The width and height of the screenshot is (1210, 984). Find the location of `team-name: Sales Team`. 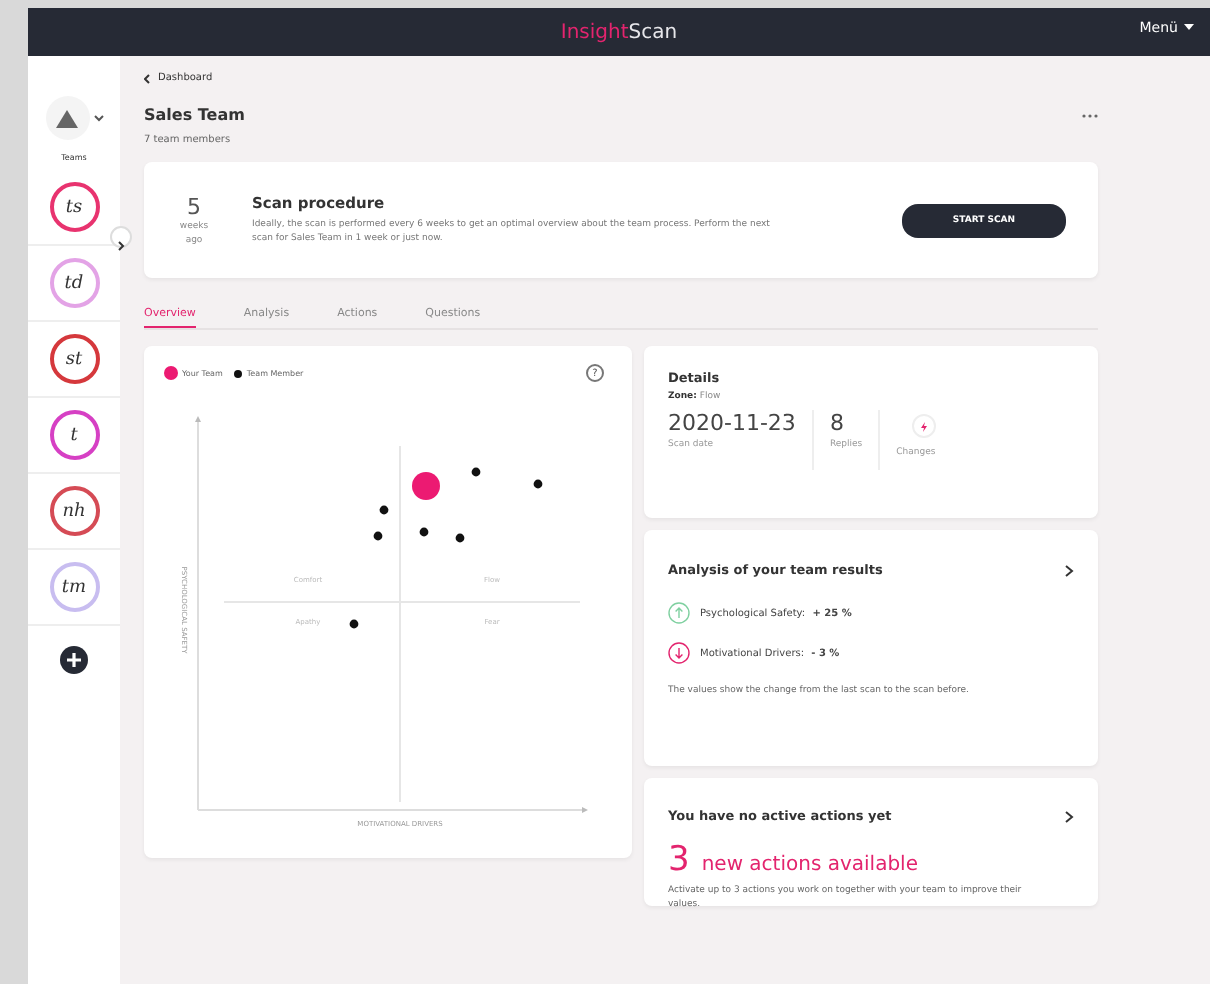

team-name: Sales Team is located at coordinates (194, 115).